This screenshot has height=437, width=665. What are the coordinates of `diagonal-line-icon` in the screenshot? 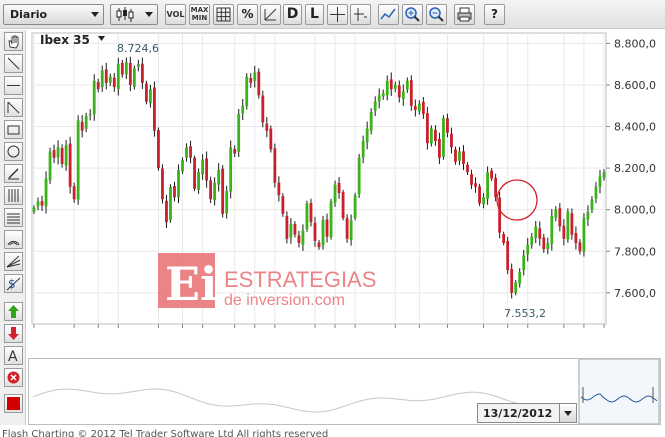 It's located at (13, 107).